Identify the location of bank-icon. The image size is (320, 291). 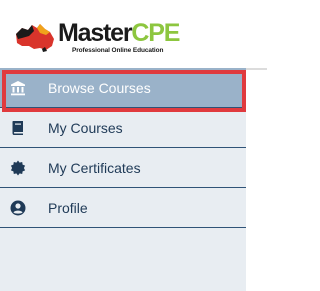
(18, 88).